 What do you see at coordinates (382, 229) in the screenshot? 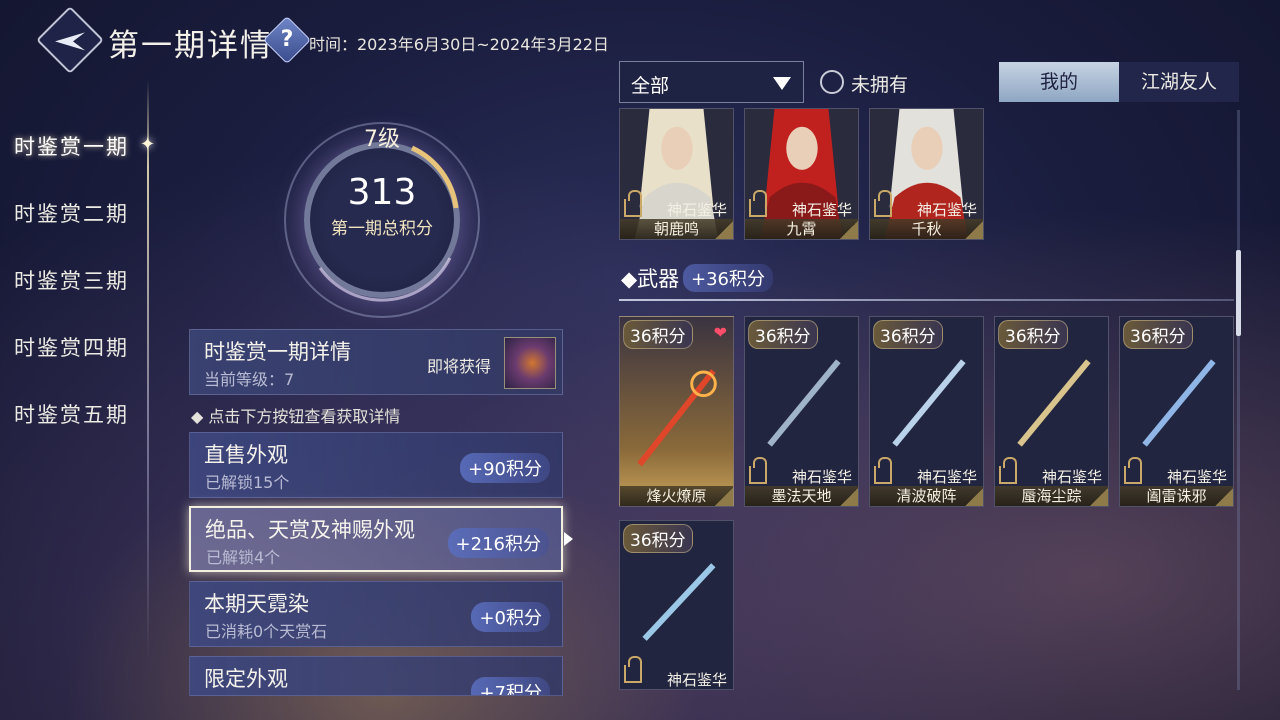
I see `total-score-label: 第一期总积分` at bounding box center [382, 229].